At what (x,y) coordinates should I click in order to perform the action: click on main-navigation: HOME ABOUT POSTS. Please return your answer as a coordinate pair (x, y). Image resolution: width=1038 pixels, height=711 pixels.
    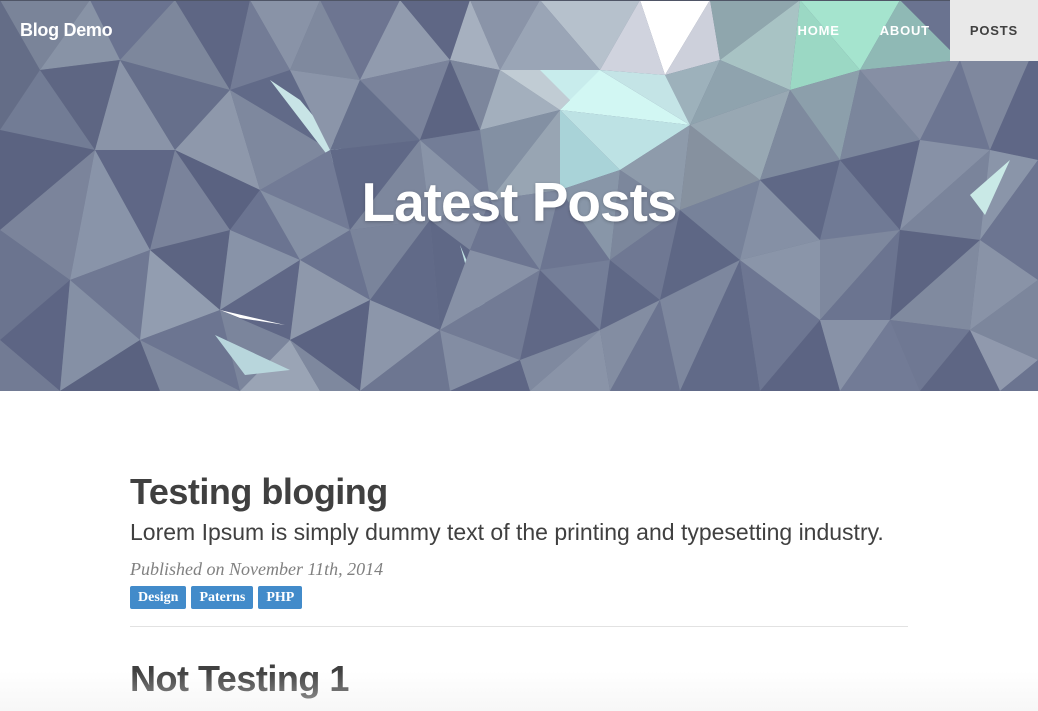
    Looking at the image, I should click on (908, 30).